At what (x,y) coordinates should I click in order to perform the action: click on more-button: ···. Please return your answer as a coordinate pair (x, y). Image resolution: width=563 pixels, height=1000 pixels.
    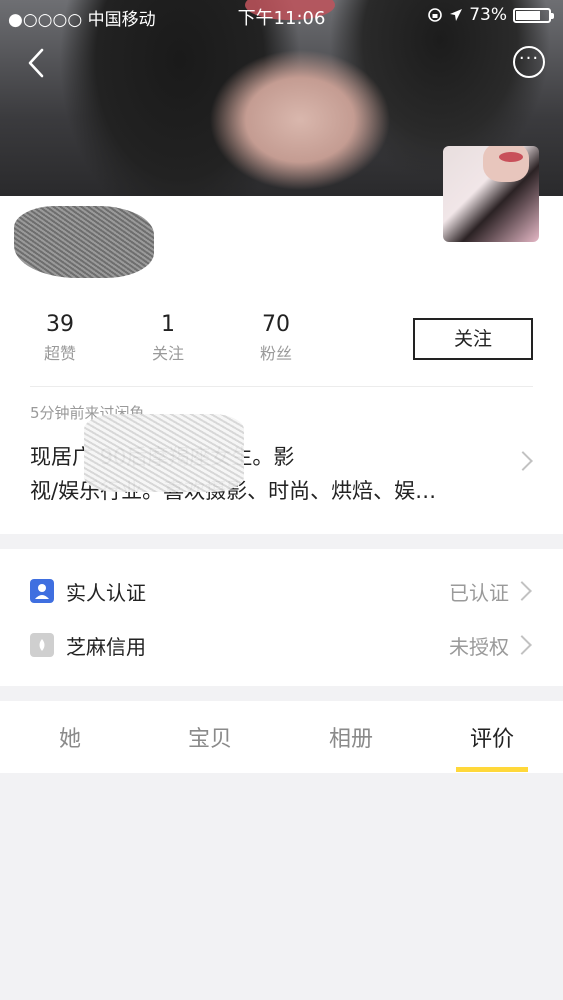
    Looking at the image, I should click on (529, 62).